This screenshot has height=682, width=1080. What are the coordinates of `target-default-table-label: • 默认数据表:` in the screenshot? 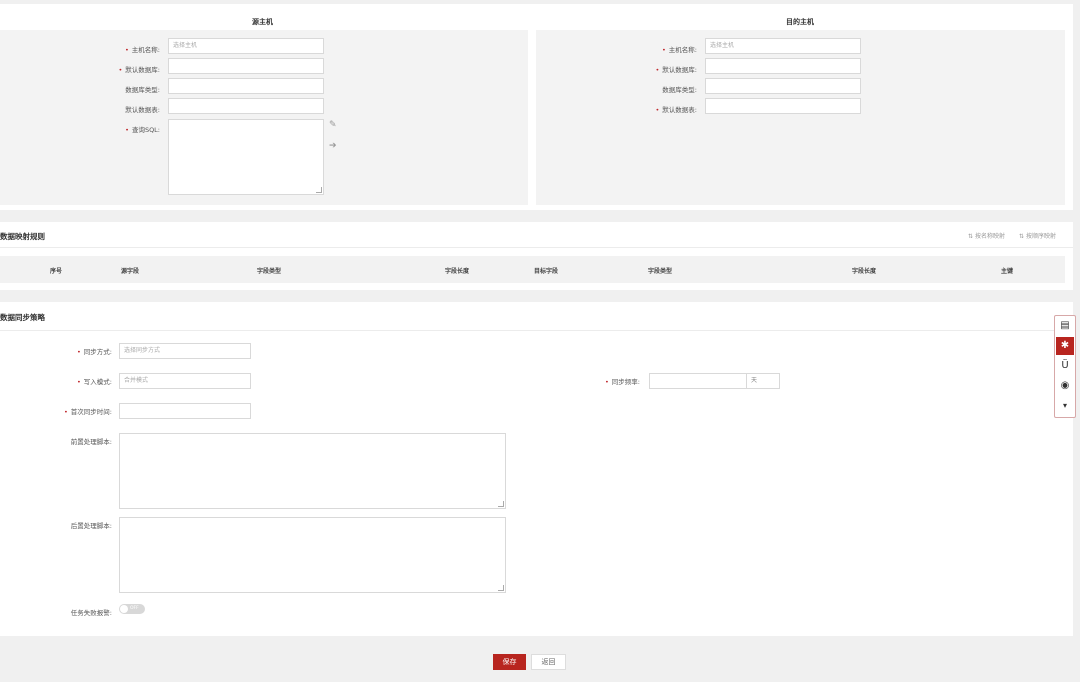 It's located at (676, 110).